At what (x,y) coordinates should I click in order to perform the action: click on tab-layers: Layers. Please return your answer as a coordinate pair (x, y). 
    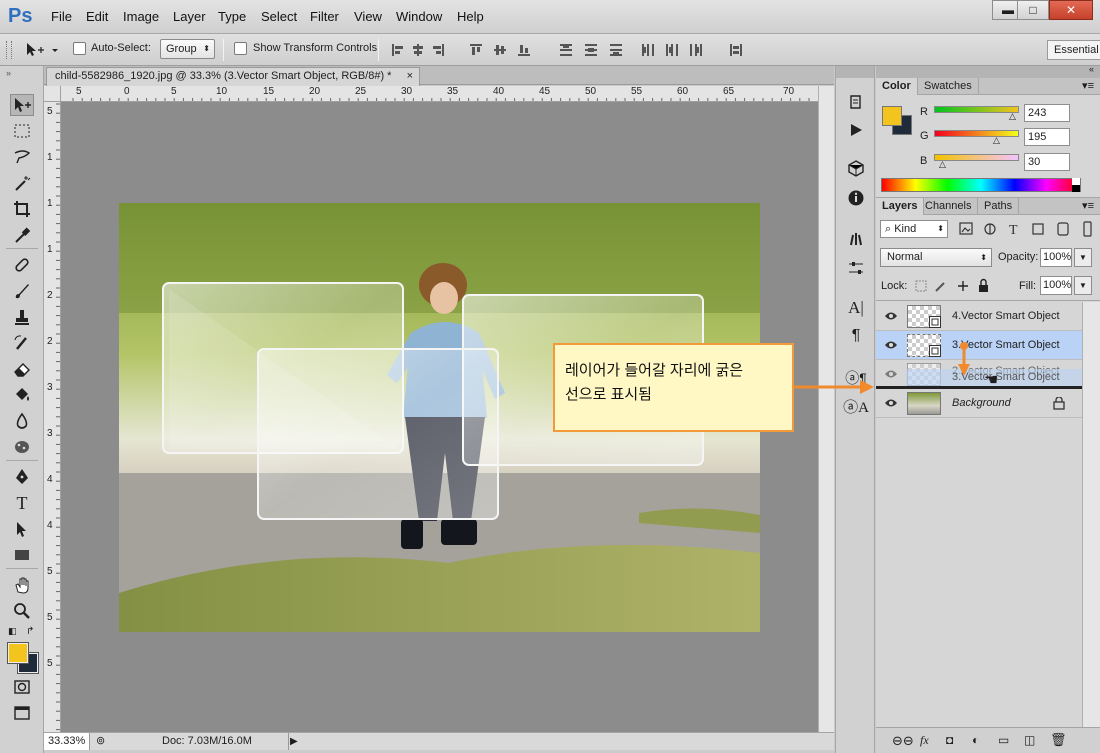
    Looking at the image, I should click on (900, 206).